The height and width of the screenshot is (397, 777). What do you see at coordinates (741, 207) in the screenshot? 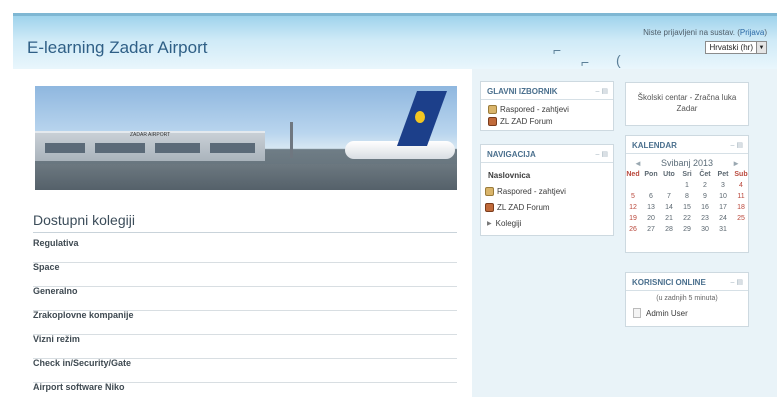
I see `calendar-day: 18` at bounding box center [741, 207].